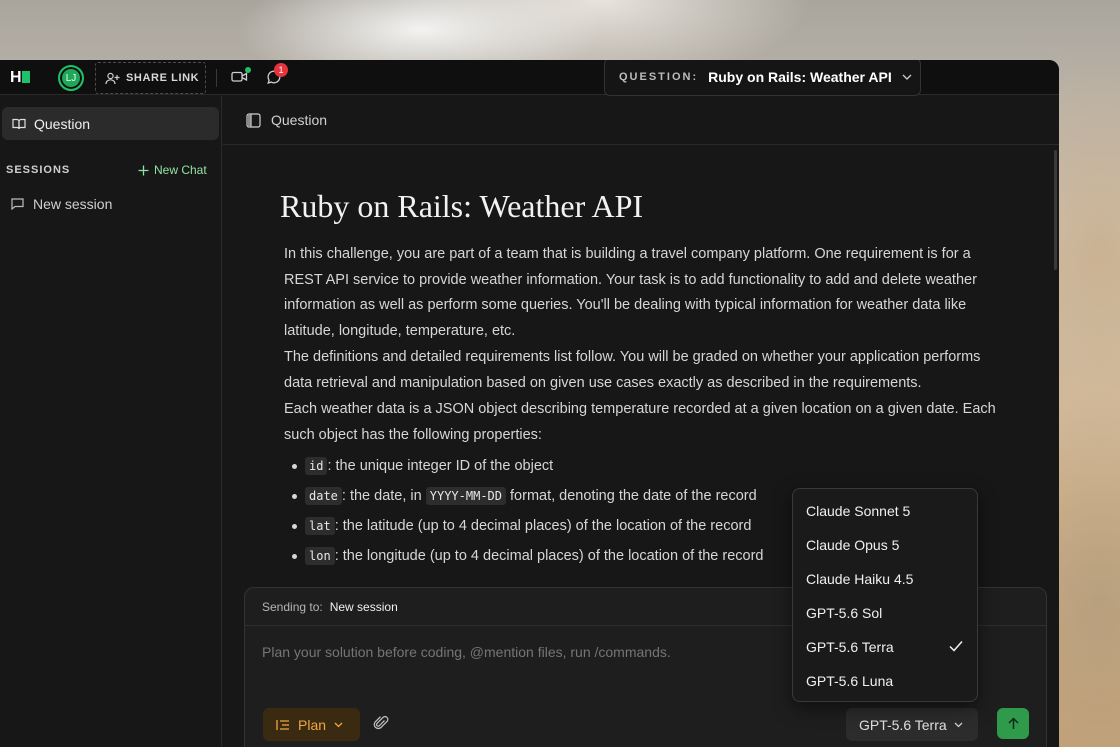 The width and height of the screenshot is (1120, 747). I want to click on plan-mode-button: Plan, so click(311, 724).